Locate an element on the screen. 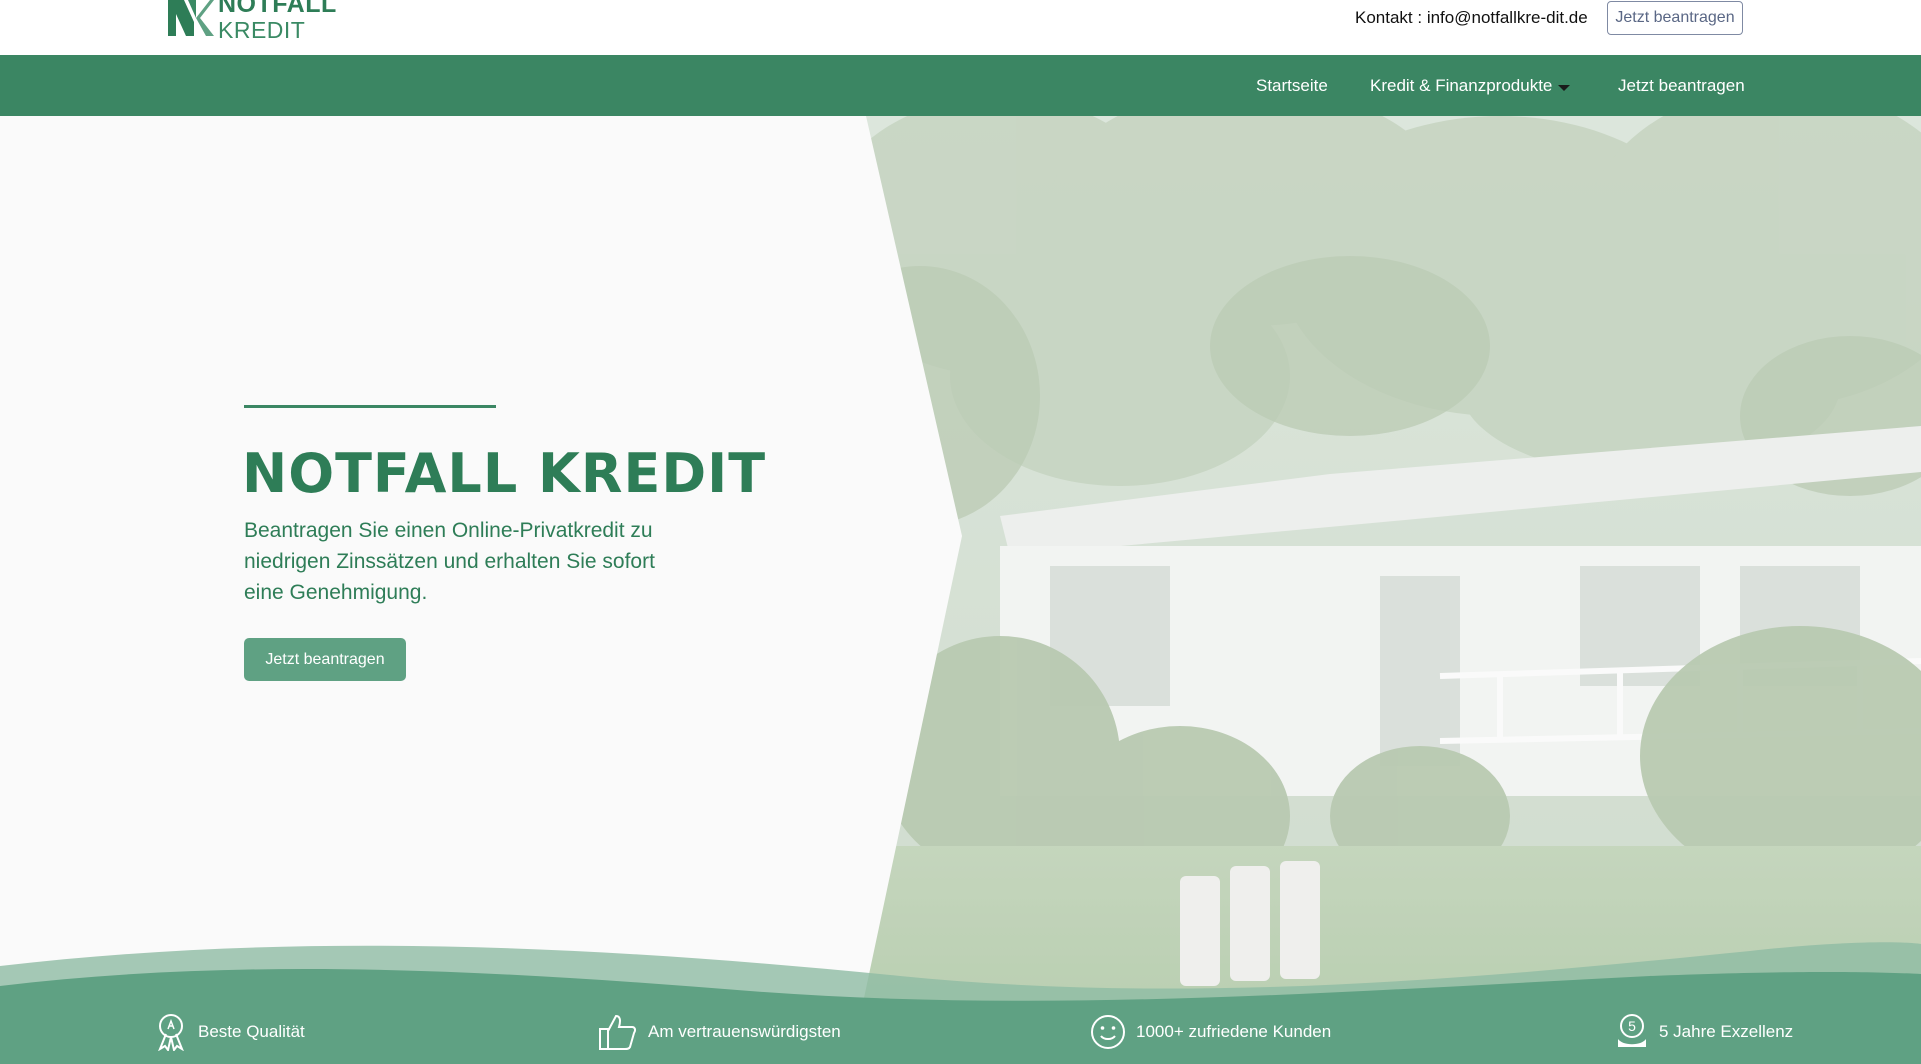  nav-item-label: Jetzt beantragen is located at coordinates (1681, 85).